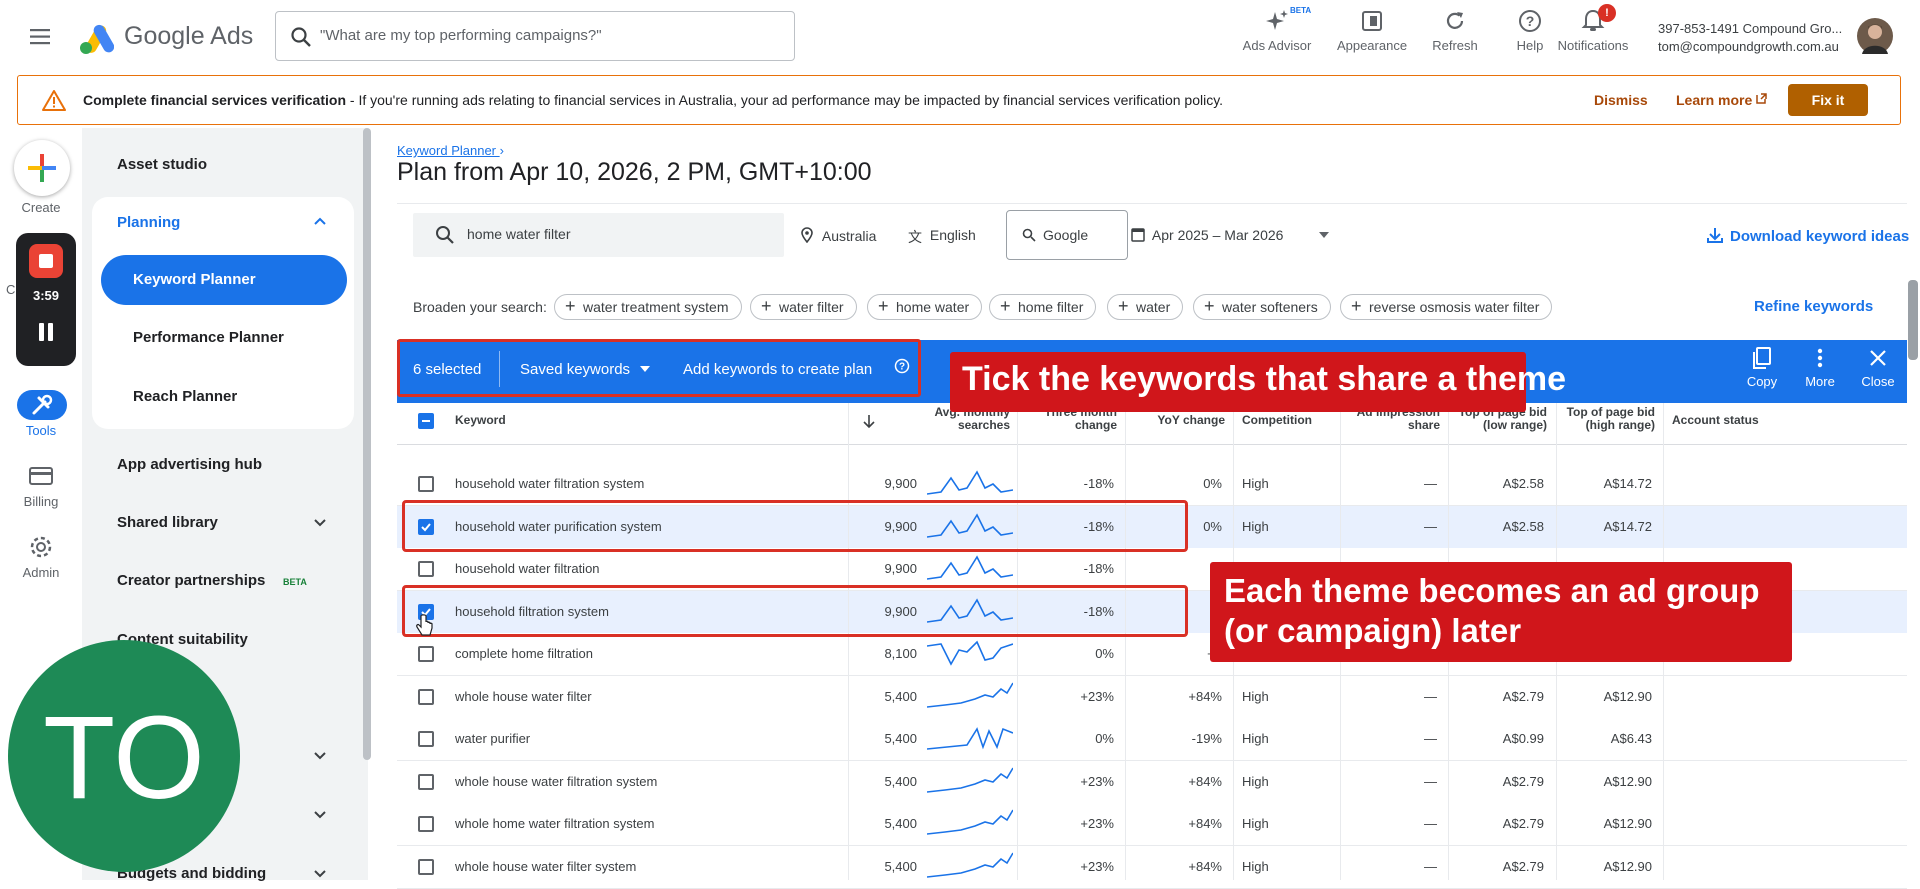  What do you see at coordinates (446, 150) in the screenshot?
I see `breadcrumb-keyword-planner: Keyword Planner` at bounding box center [446, 150].